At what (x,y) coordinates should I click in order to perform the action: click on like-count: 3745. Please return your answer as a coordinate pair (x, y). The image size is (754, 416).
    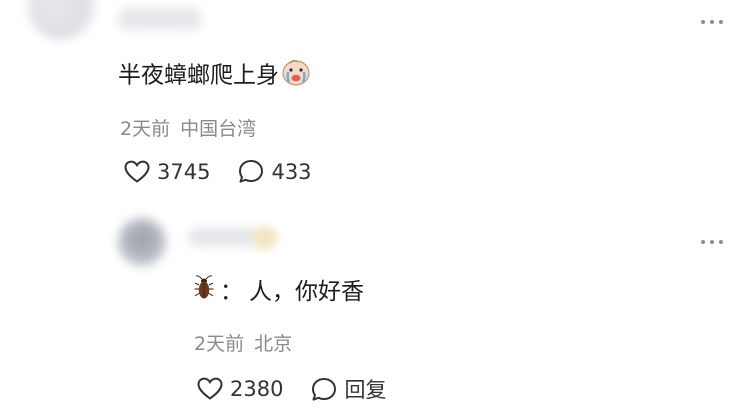
    Looking at the image, I should click on (184, 171).